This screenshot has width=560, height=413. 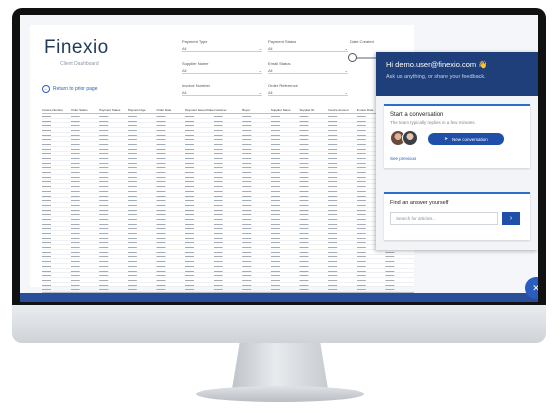 What do you see at coordinates (352, 57) in the screenshot?
I see `date-slider-handle` at bounding box center [352, 57].